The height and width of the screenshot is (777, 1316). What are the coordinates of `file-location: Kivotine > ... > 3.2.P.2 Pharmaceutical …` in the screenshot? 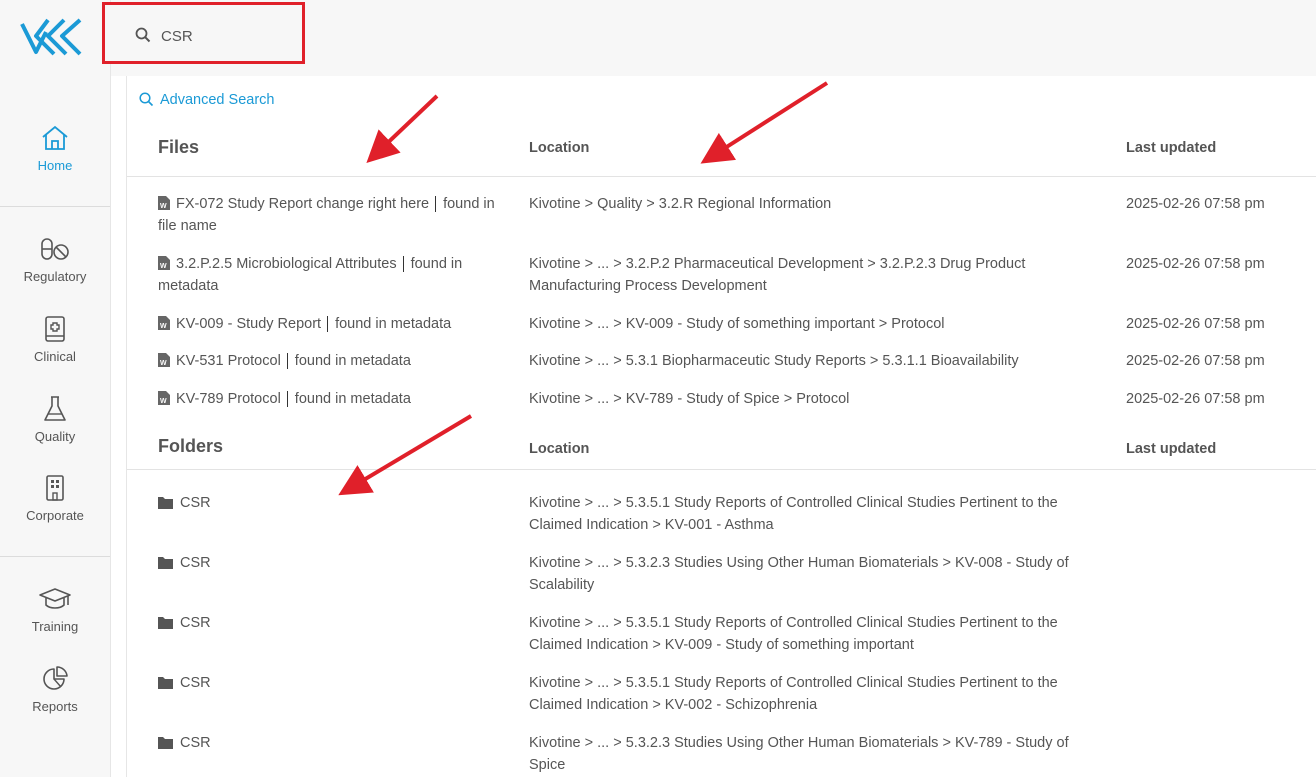 It's located at (777, 275).